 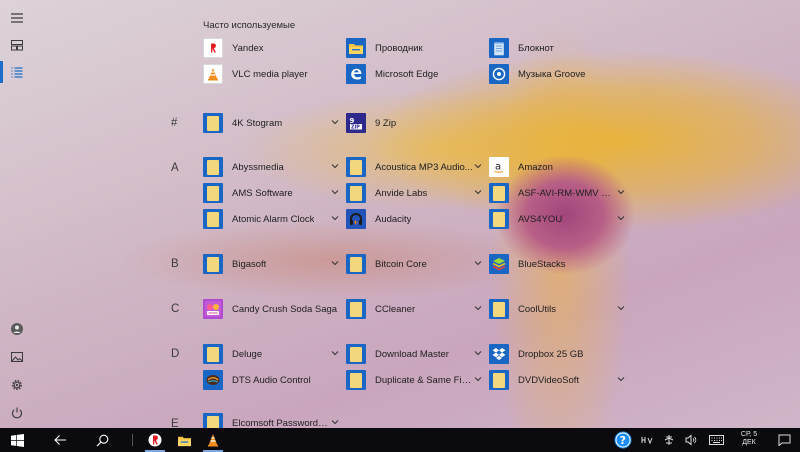 What do you see at coordinates (17, 72) in the screenshot?
I see `all-apps-list-button` at bounding box center [17, 72].